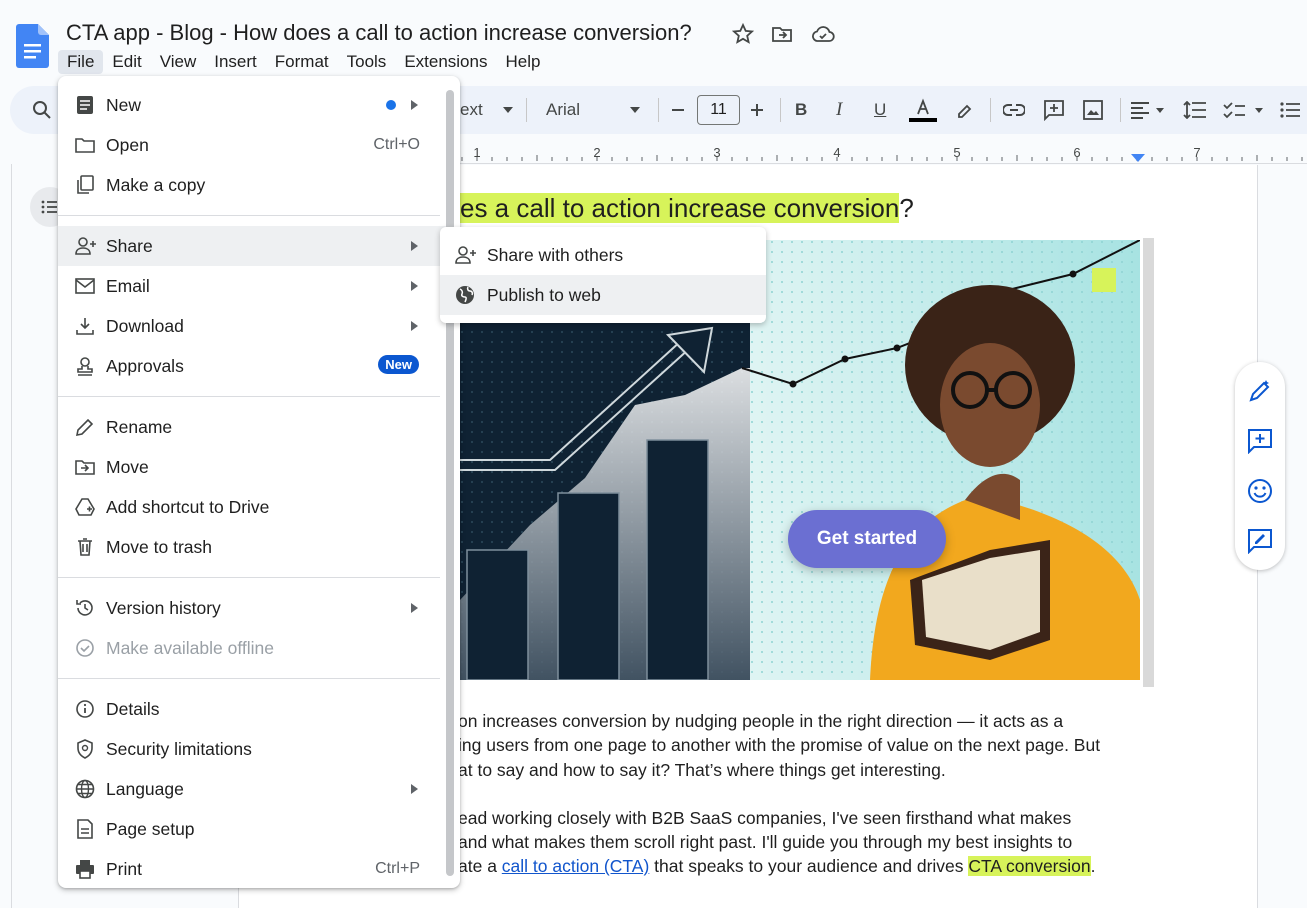 The image size is (1307, 908). What do you see at coordinates (1093, 110) in the screenshot?
I see `insert-image-icon` at bounding box center [1093, 110].